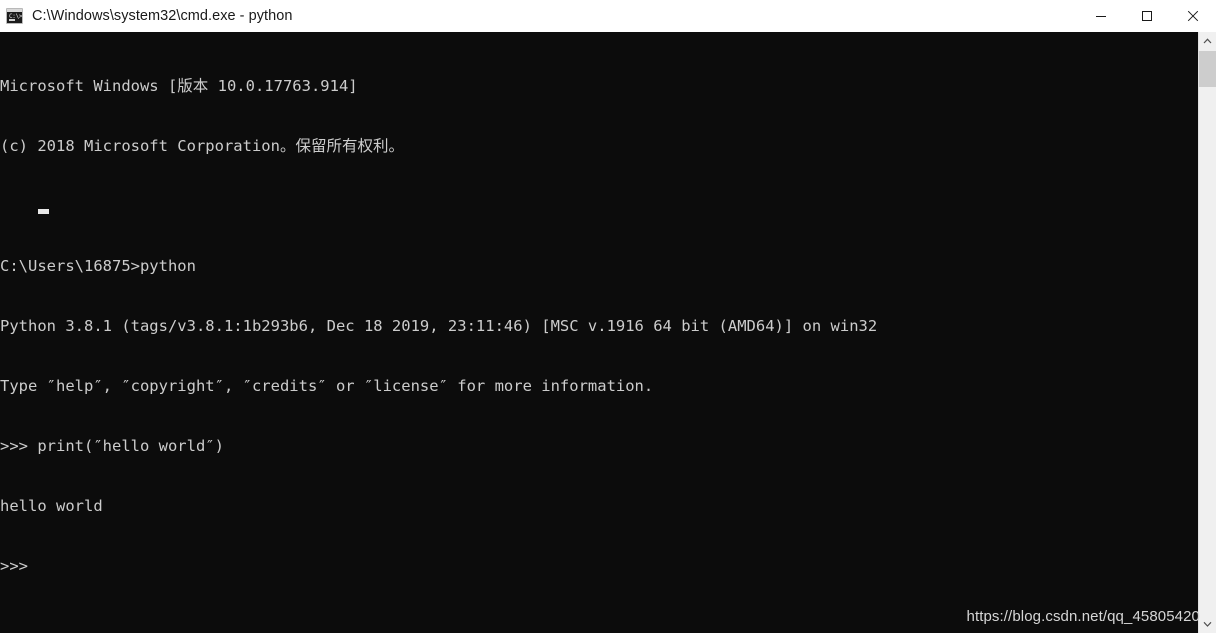  I want to click on console-line: C:\Users\16875>python, so click(98, 266).